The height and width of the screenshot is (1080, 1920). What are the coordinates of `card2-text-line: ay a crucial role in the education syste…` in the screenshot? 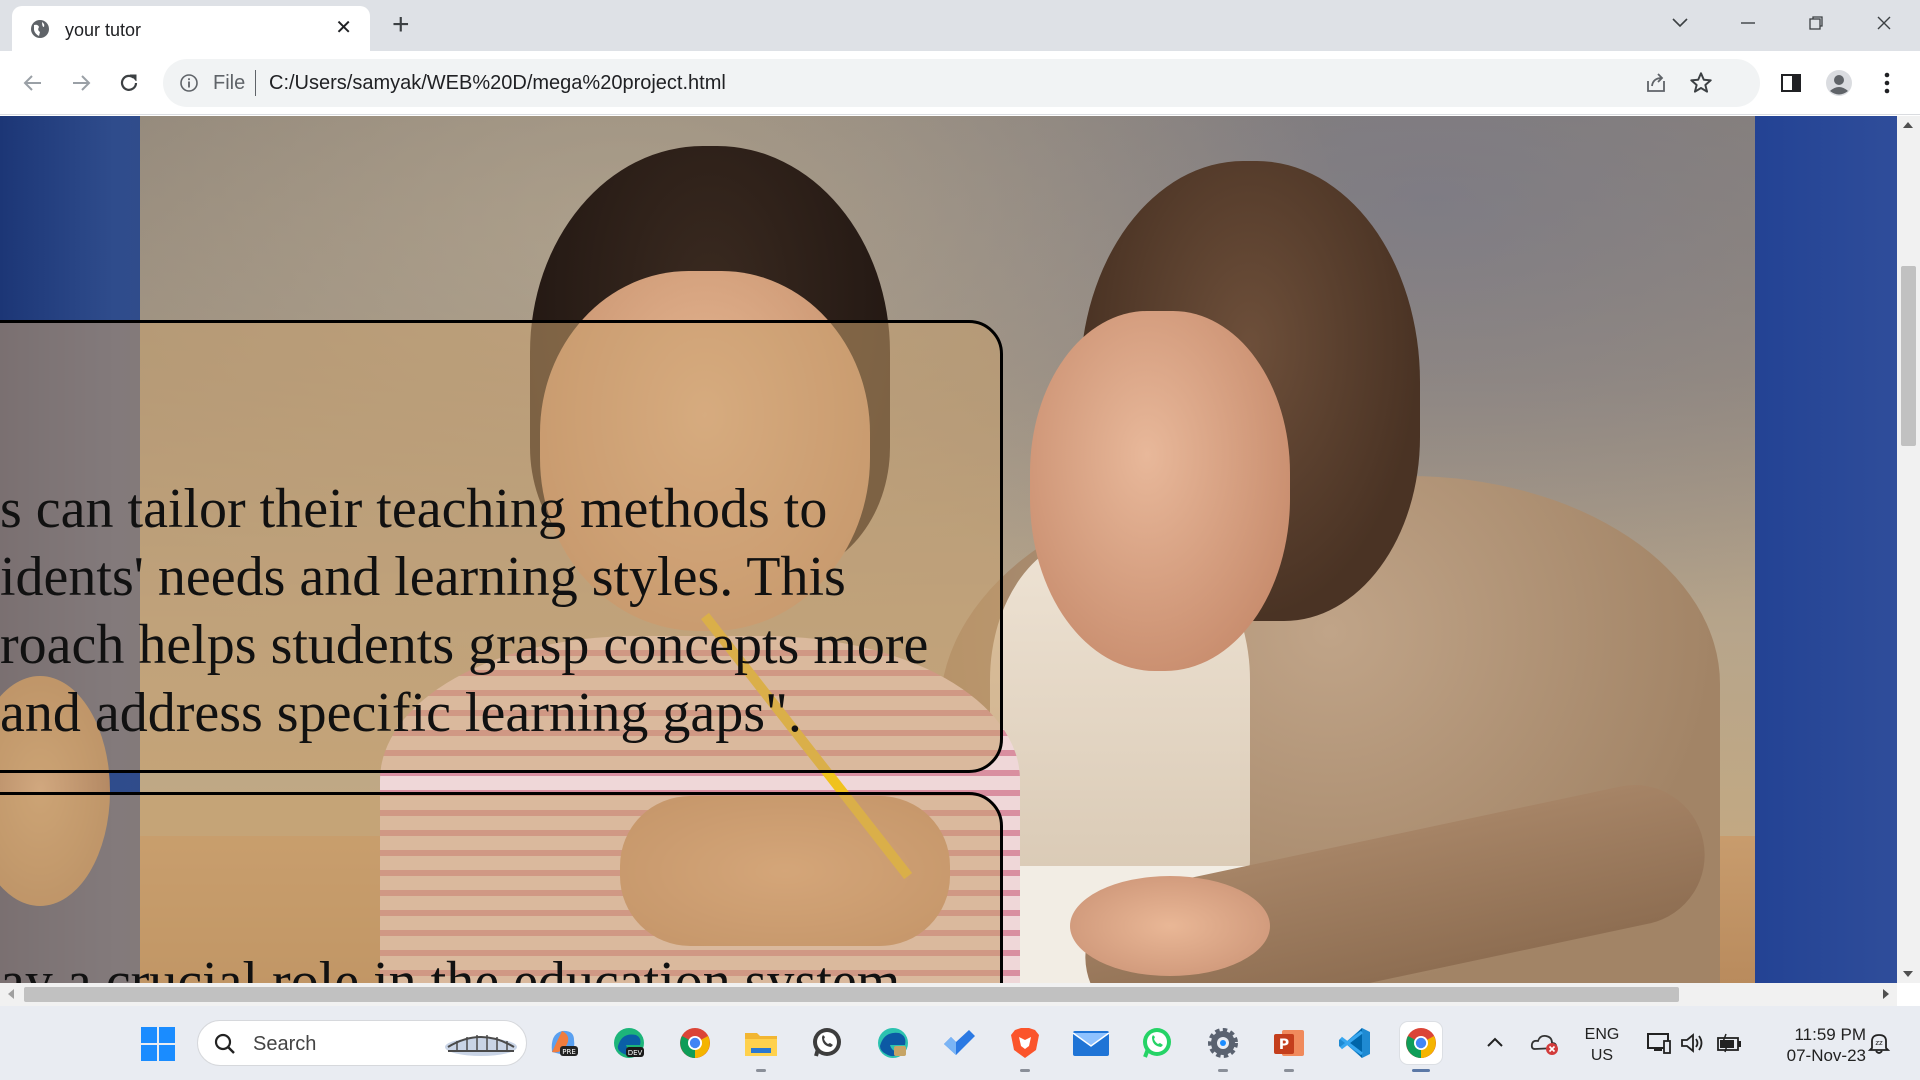 It's located at (450, 967).